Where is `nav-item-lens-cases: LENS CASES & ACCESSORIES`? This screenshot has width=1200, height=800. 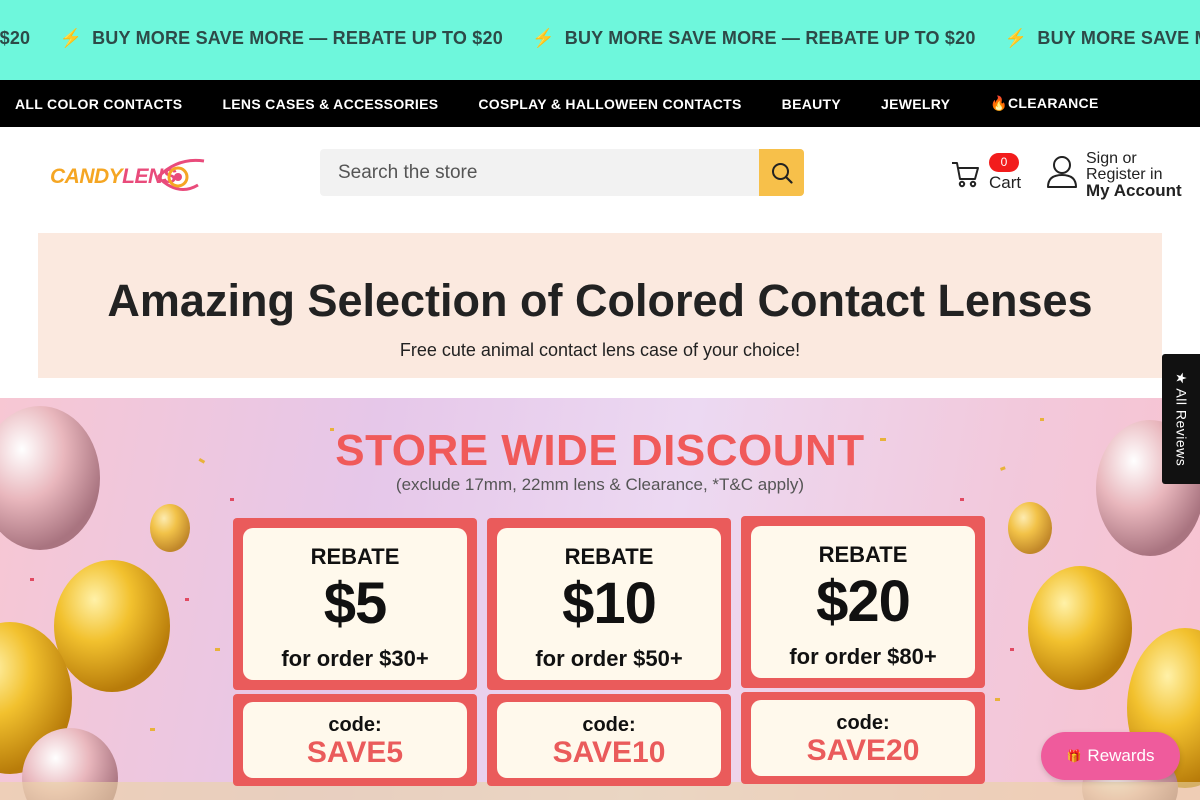
nav-item-lens-cases: LENS CASES & ACCESSORIES is located at coordinates (330, 104).